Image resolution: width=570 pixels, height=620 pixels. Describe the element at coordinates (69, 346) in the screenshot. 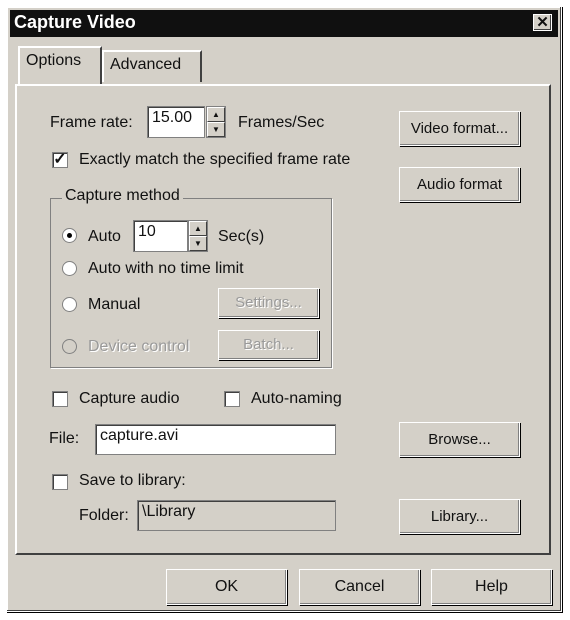

I see `device-control-radio` at that location.